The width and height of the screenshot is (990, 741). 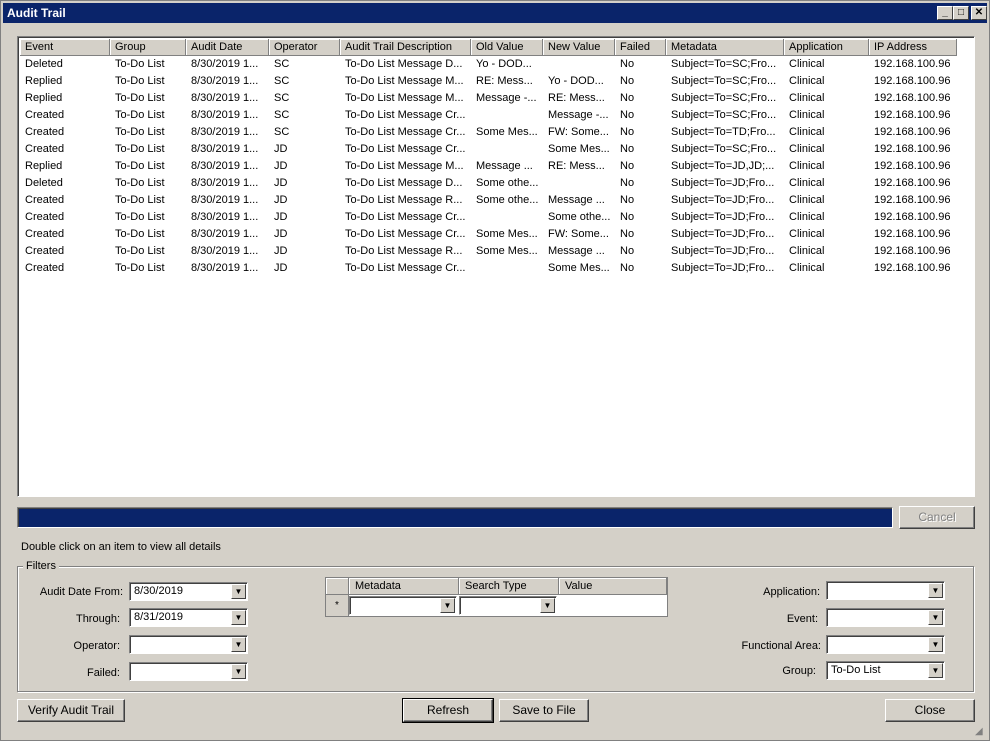 I want to click on through-picker: 8/31/2019 ▼, so click(x=188, y=617).